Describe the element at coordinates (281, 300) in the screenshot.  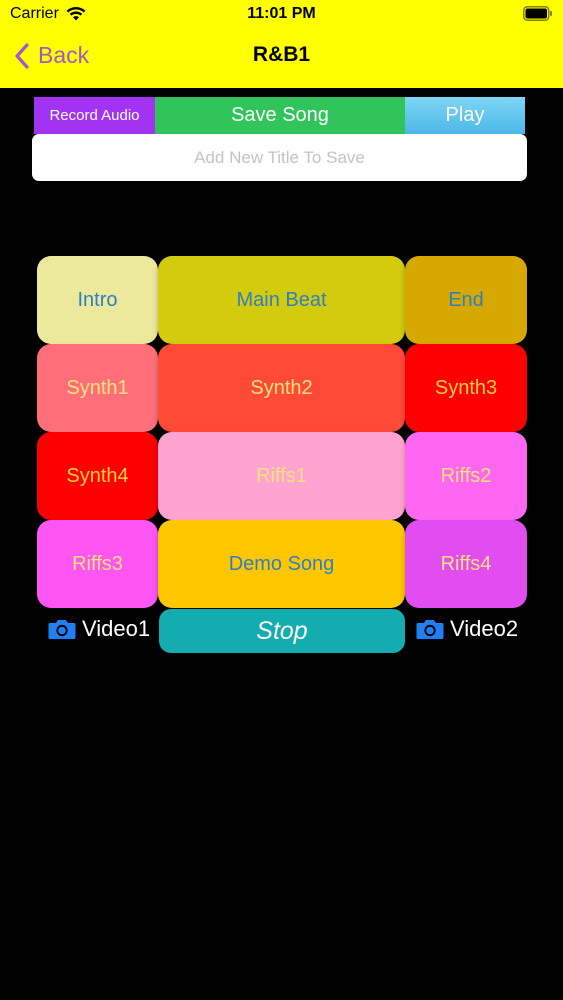
I see `pad-main-beat: Main Beat` at that location.